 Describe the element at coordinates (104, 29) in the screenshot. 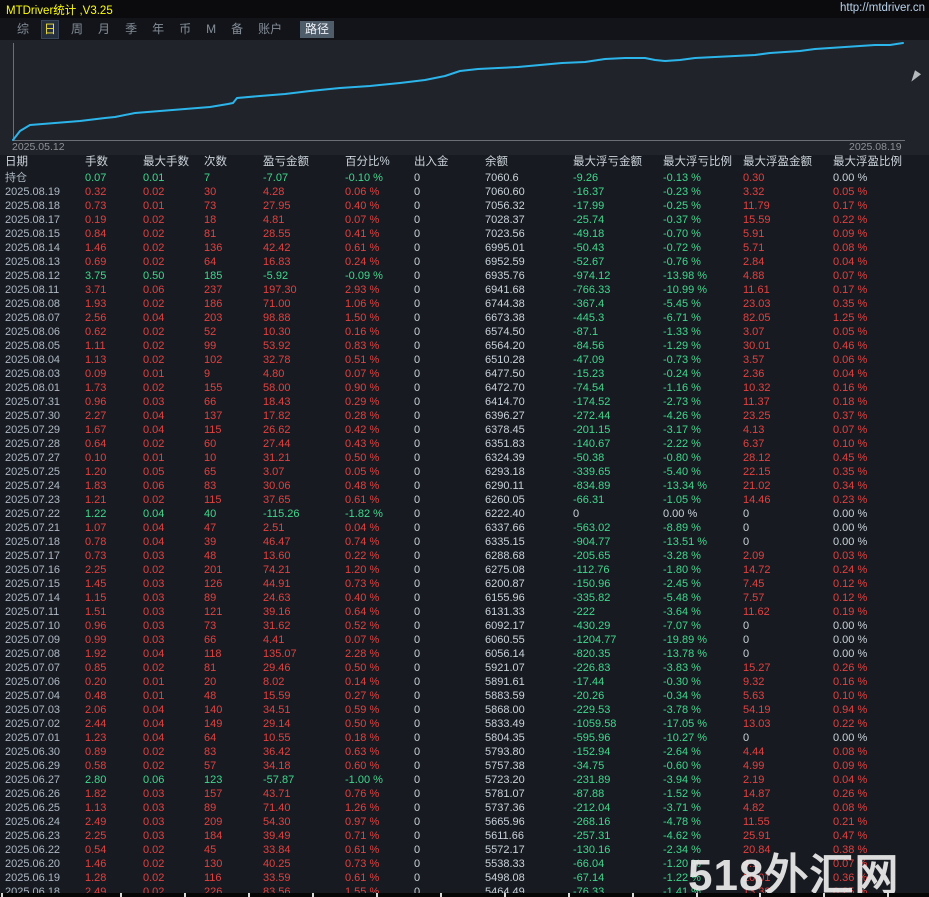

I see `tab-月: 月` at that location.